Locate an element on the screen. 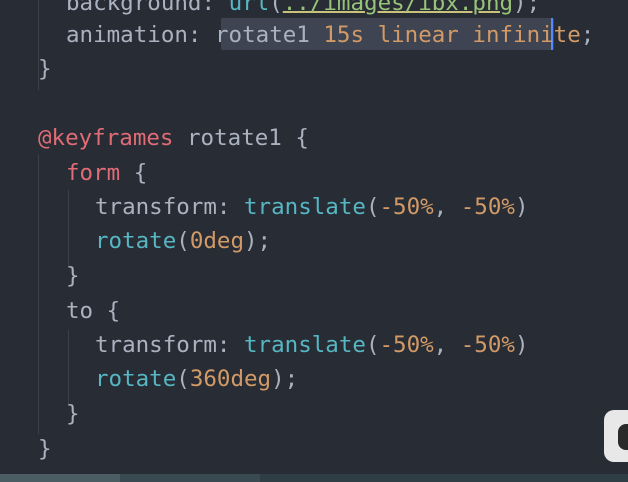 Image resolution: width=628 pixels, height=482 pixels. code-token-keyword: form is located at coordinates (93, 173).